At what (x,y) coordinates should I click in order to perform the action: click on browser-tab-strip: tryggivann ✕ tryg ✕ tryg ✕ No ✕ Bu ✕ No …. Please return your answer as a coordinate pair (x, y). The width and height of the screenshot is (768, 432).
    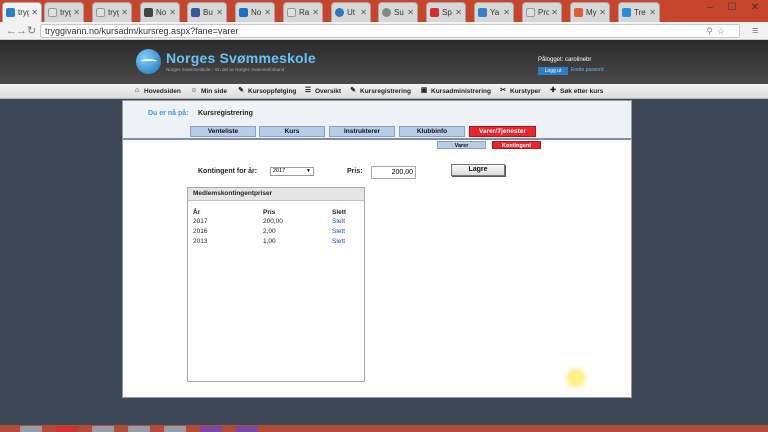
    Looking at the image, I should click on (384, 11).